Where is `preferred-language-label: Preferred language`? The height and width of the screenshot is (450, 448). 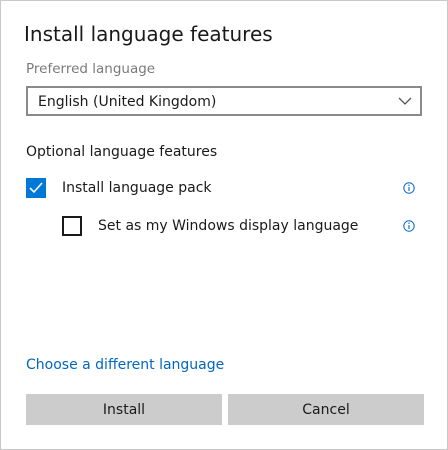 preferred-language-label: Preferred language is located at coordinates (91, 69).